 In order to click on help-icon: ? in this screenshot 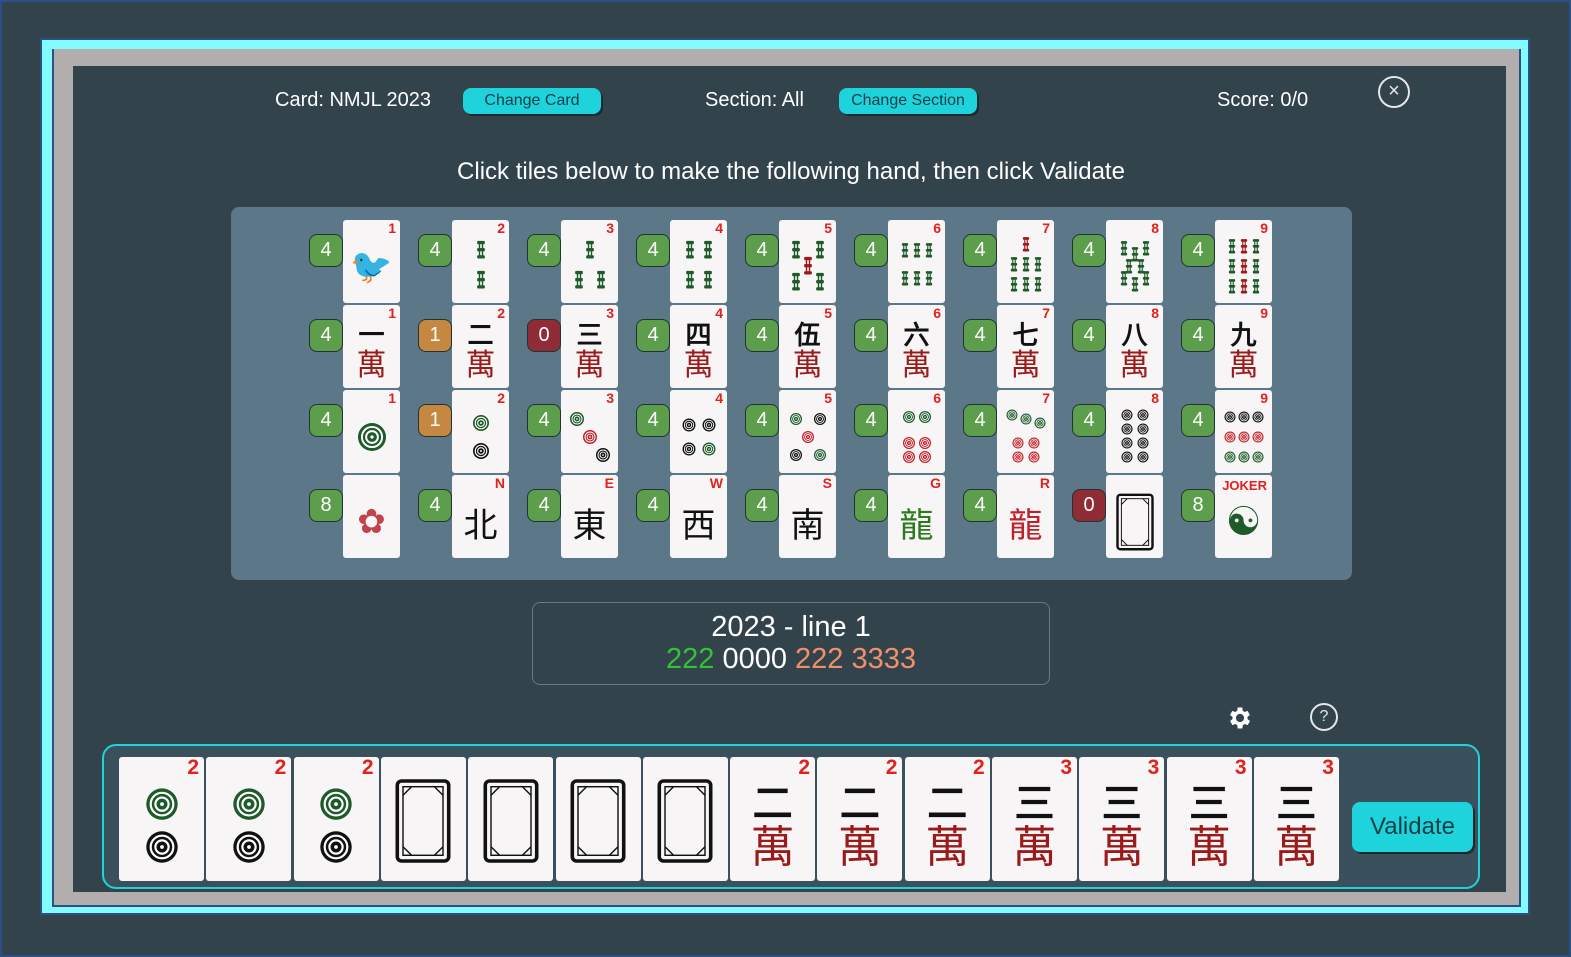, I will do `click(1324, 717)`.